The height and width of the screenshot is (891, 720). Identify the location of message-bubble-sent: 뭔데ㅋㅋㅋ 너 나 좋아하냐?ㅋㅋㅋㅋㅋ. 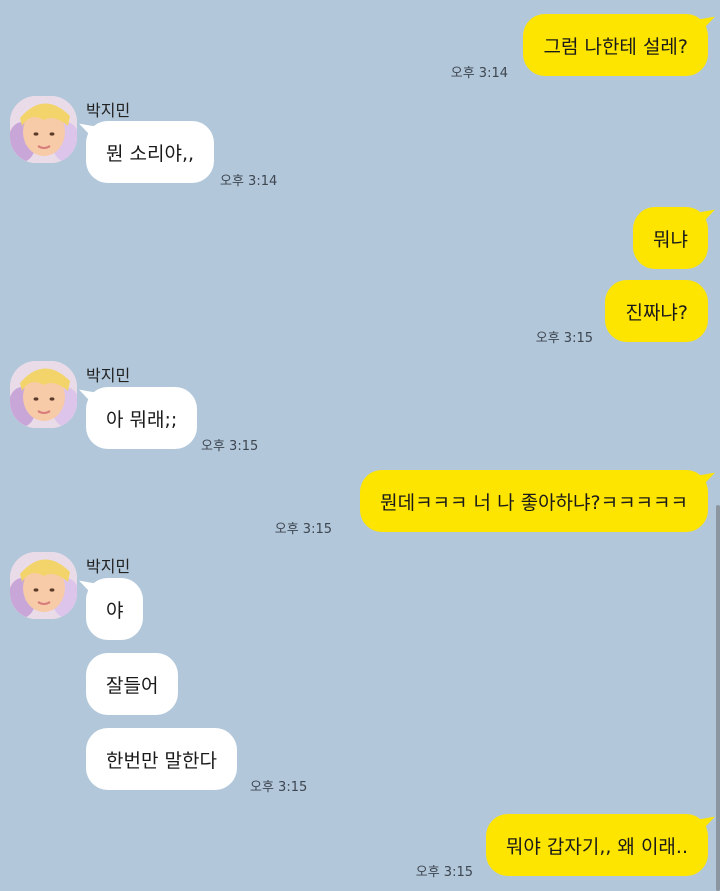
(534, 501).